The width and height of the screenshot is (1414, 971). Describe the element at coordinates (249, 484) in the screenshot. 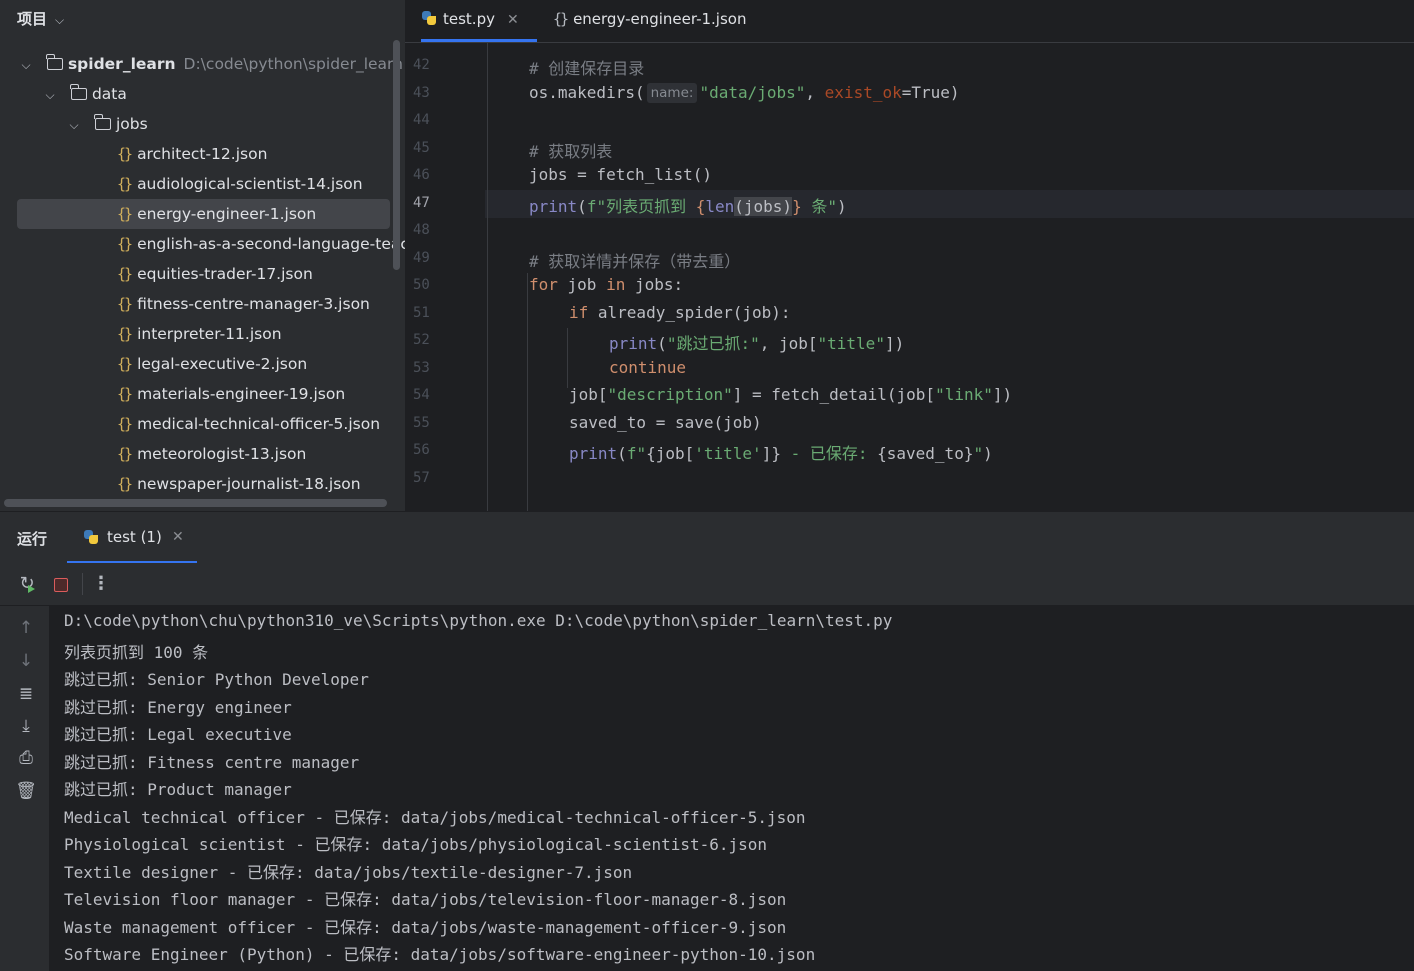

I see `file-name: newspaper-journalist-18.json` at that location.